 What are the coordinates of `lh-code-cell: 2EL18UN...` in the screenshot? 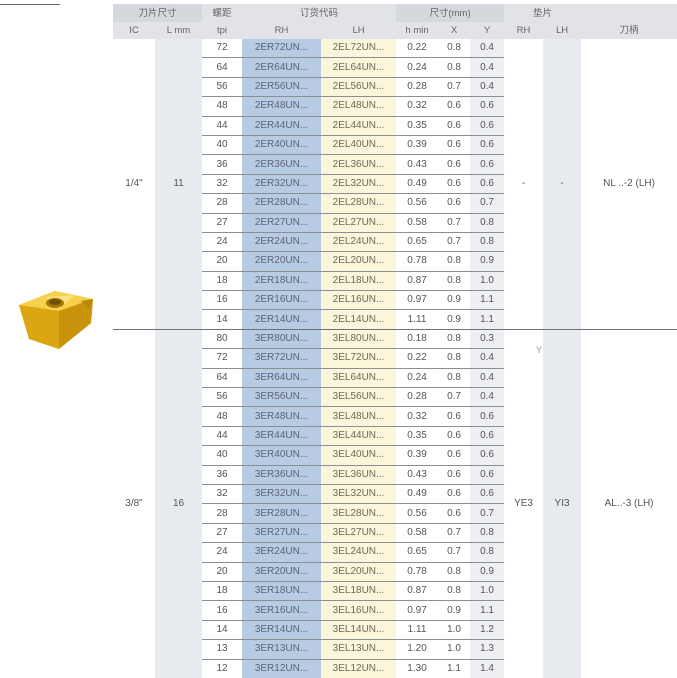 It's located at (359, 281).